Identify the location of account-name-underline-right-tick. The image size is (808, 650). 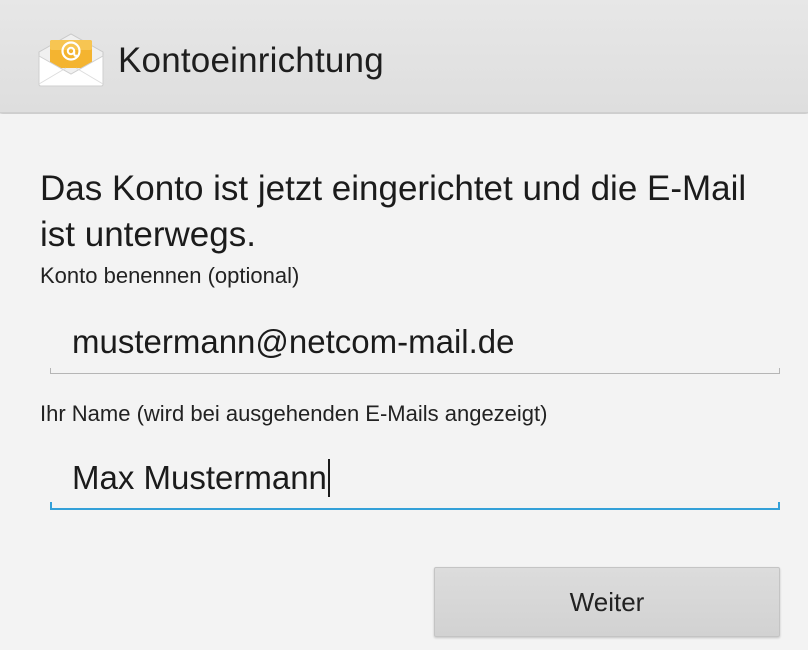
(779, 371).